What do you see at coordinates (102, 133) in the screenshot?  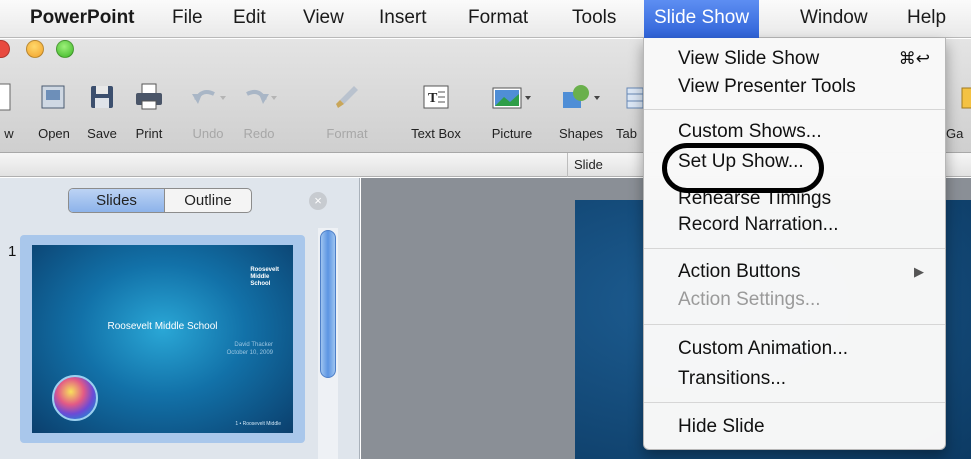 I see `toolbar-label: Save` at bounding box center [102, 133].